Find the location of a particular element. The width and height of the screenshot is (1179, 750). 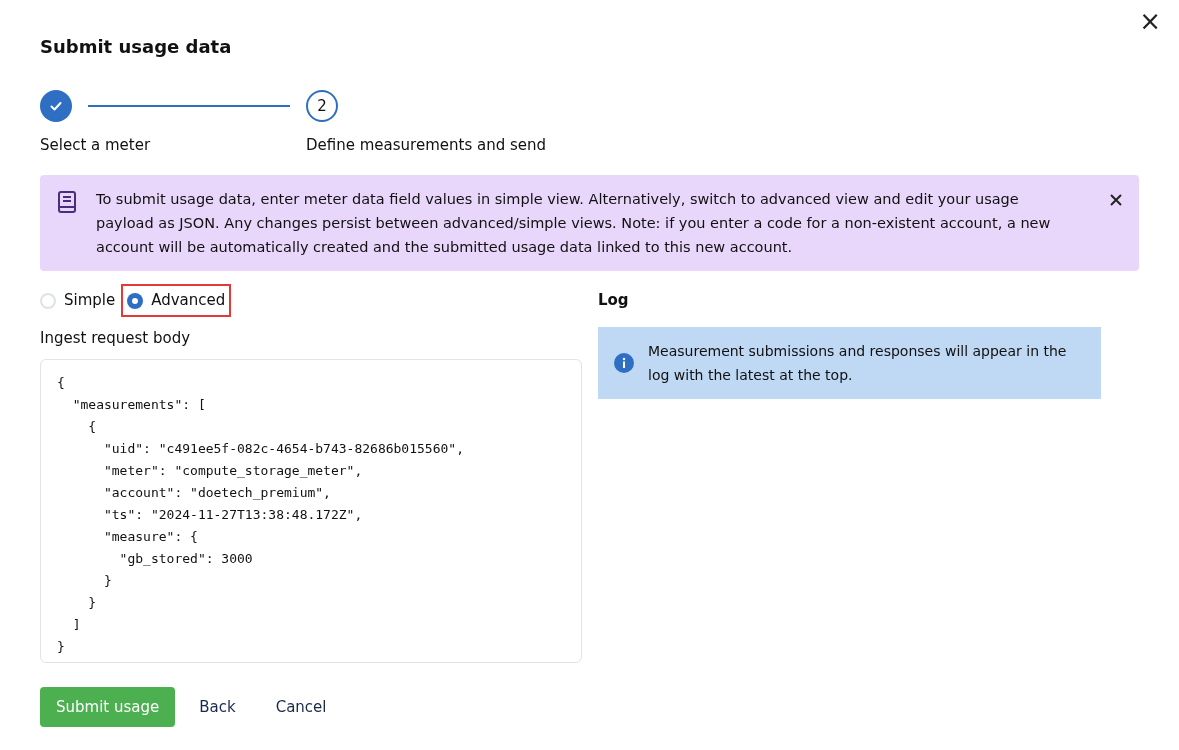

code-line: "account": "doetech_premium", is located at coordinates (216, 493).